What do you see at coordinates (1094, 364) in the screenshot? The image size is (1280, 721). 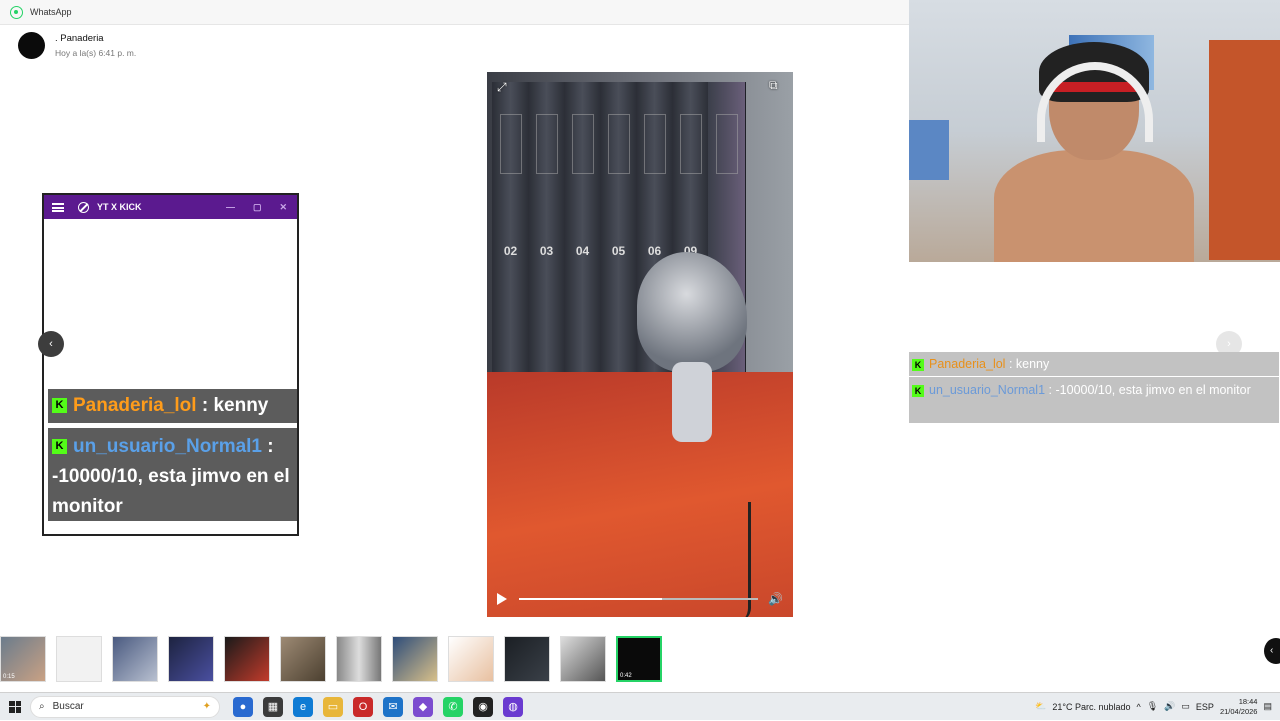 I see `stream-chat-message: K Panaderia_lol : kenny` at bounding box center [1094, 364].